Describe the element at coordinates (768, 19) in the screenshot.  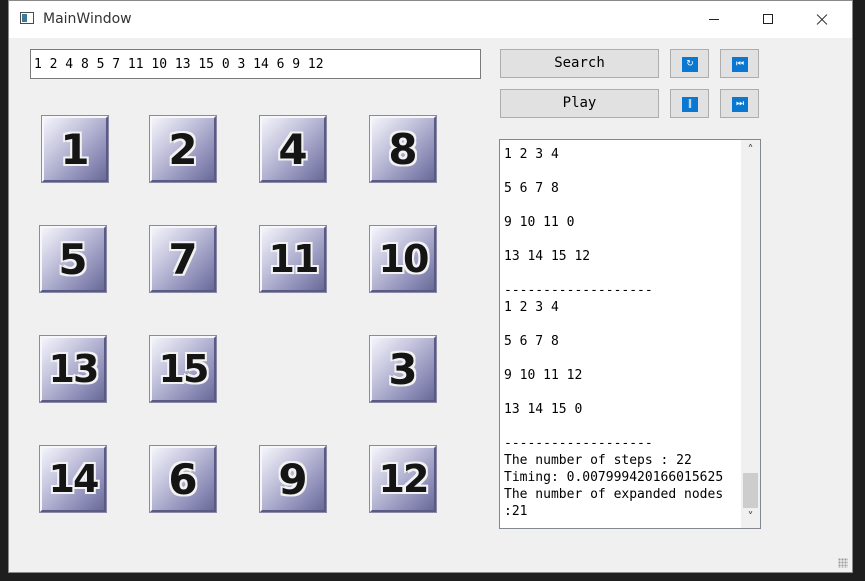
I see `maximize-button` at that location.